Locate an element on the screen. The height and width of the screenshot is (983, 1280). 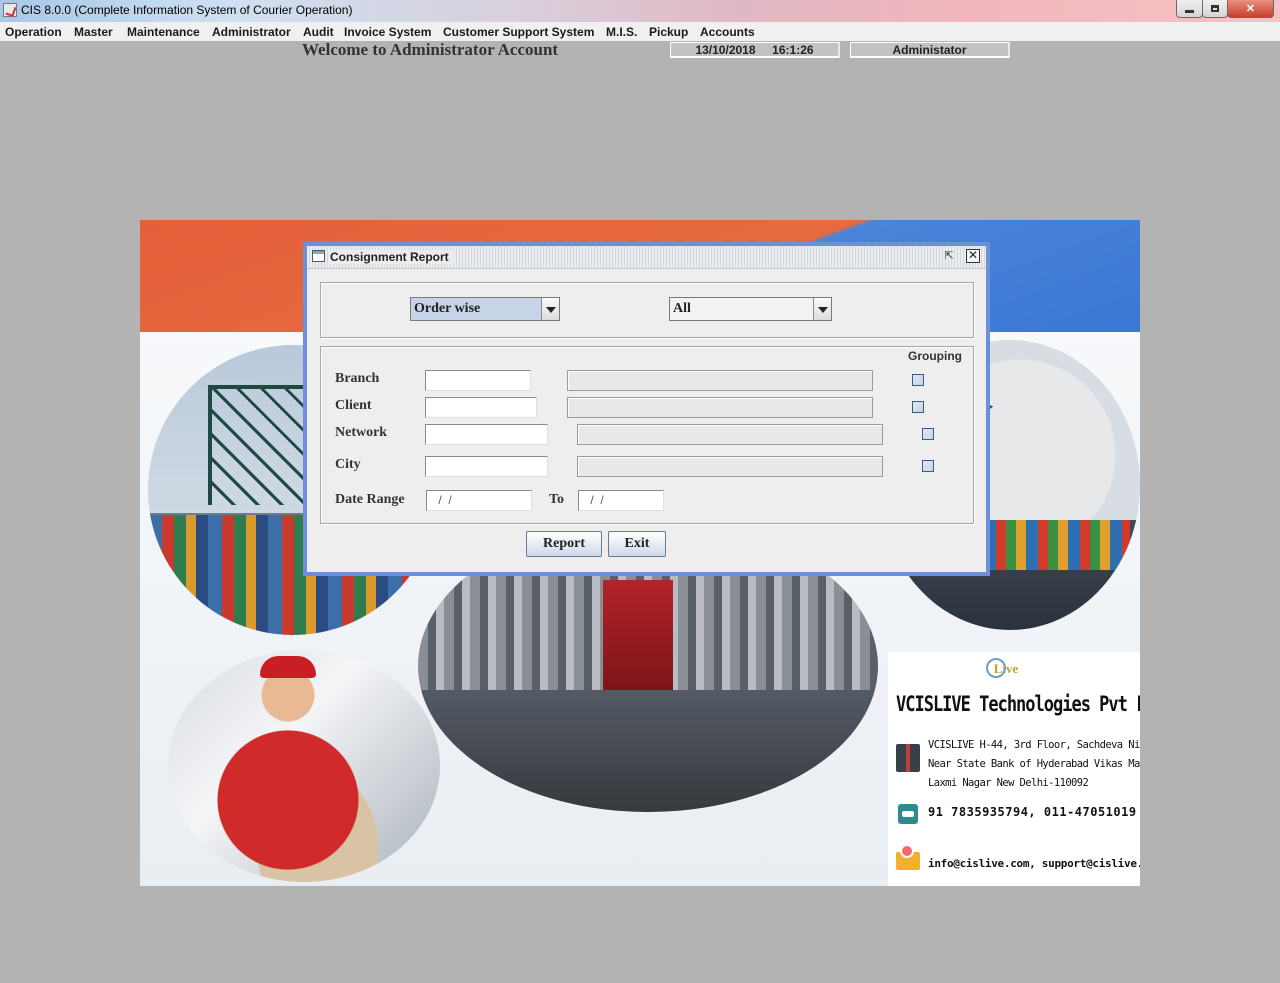
phone-icon is located at coordinates (908, 814).